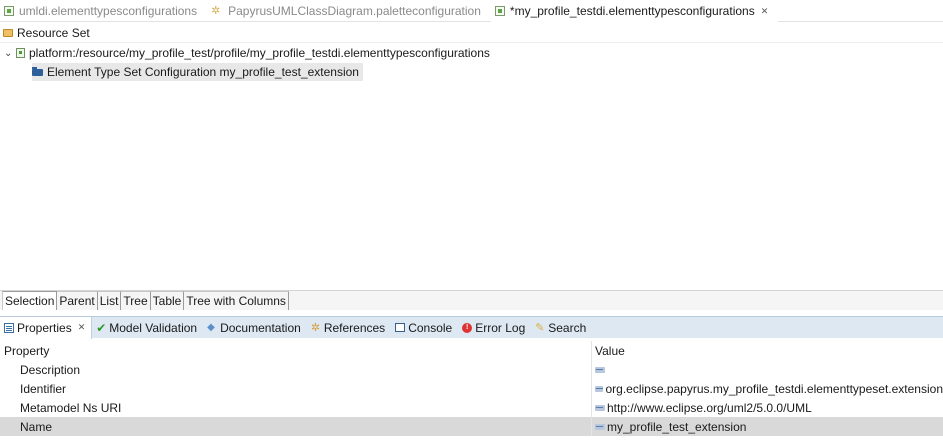 This screenshot has width=943, height=441. I want to click on table-header-row: Property Value, so click(471, 350).